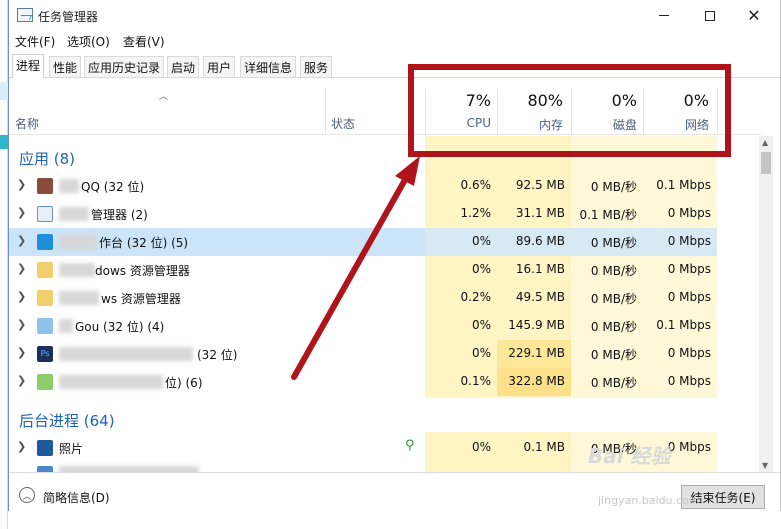 Image resolution: width=781 pixels, height=529 pixels. I want to click on watermark-logo: Bai 经验, so click(629, 456).